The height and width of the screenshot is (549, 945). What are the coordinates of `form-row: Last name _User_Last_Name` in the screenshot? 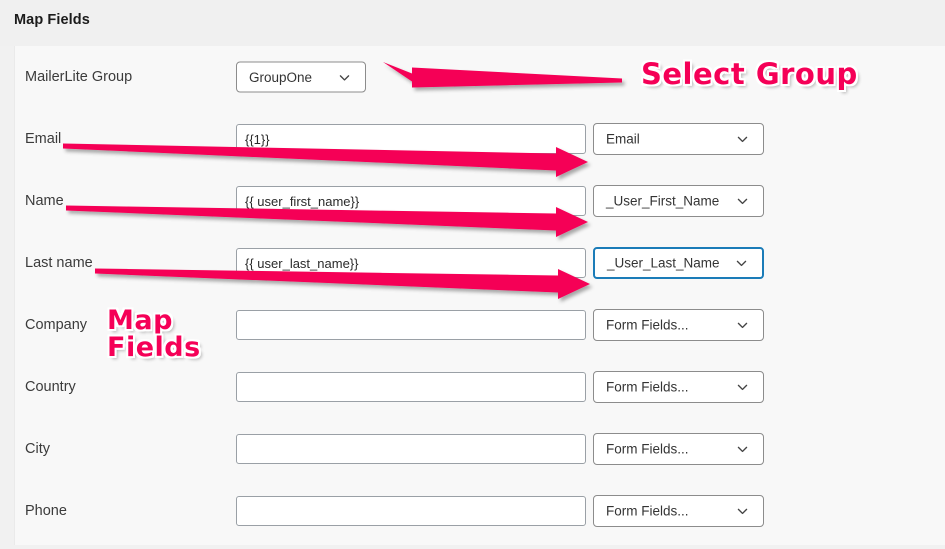 It's located at (480, 263).